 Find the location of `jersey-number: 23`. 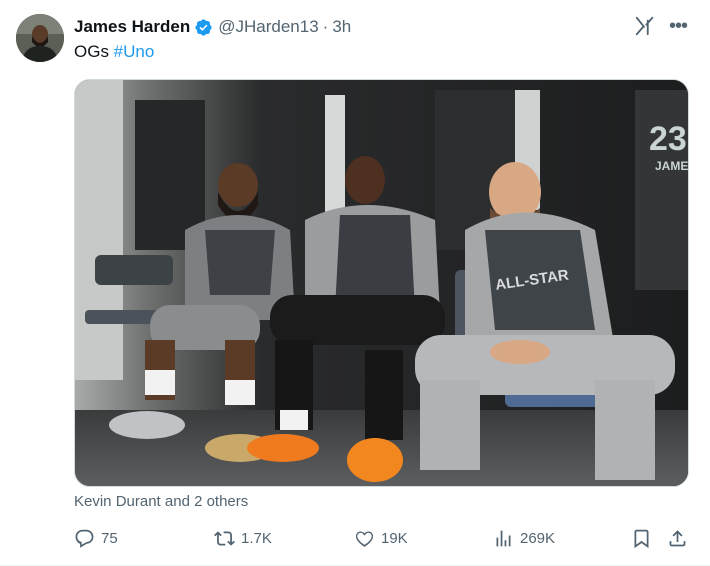

jersey-number: 23 is located at coordinates (668, 139).